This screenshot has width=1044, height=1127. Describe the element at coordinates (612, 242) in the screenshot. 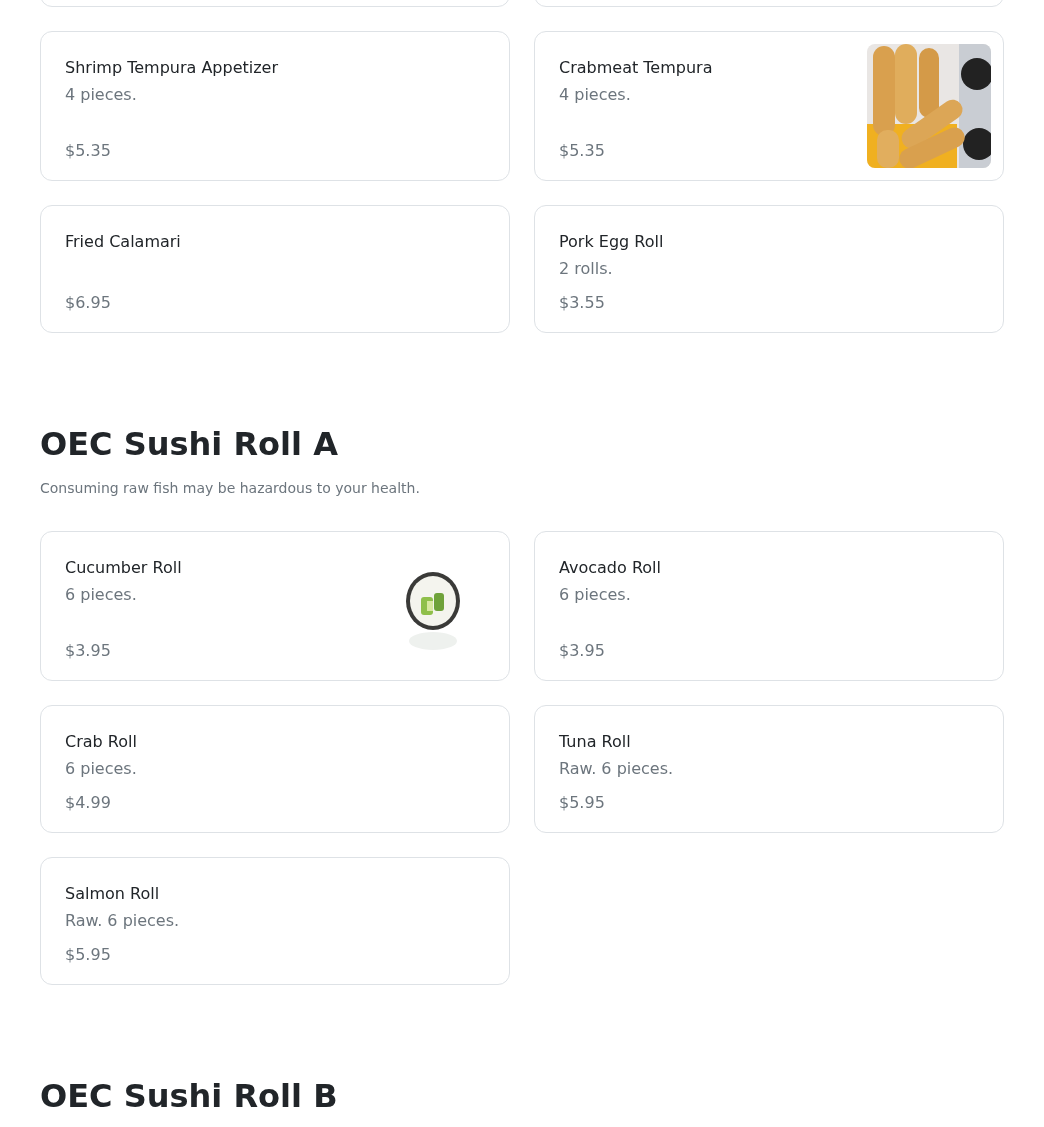

I see `item-name: Pork Egg Roll` at that location.